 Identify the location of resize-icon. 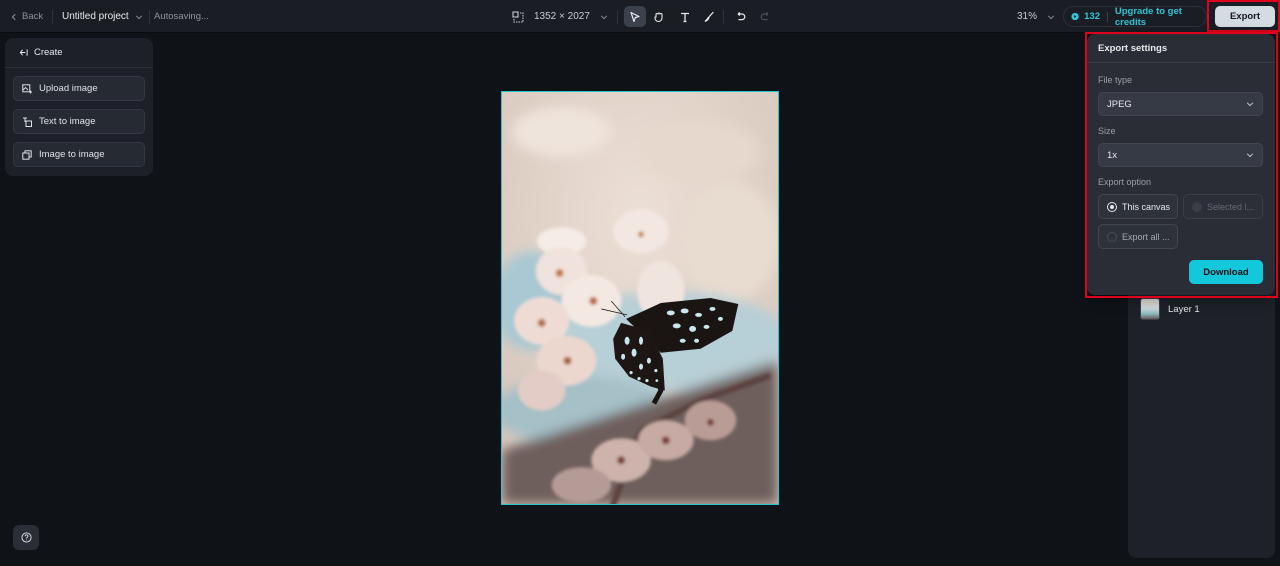
(518, 16).